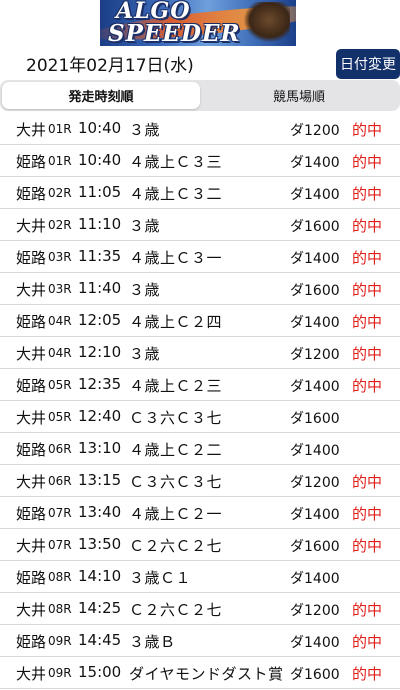 This screenshot has width=400, height=690. What do you see at coordinates (176, 450) in the screenshot?
I see `race-name: ４歳上Ｃ２二` at bounding box center [176, 450].